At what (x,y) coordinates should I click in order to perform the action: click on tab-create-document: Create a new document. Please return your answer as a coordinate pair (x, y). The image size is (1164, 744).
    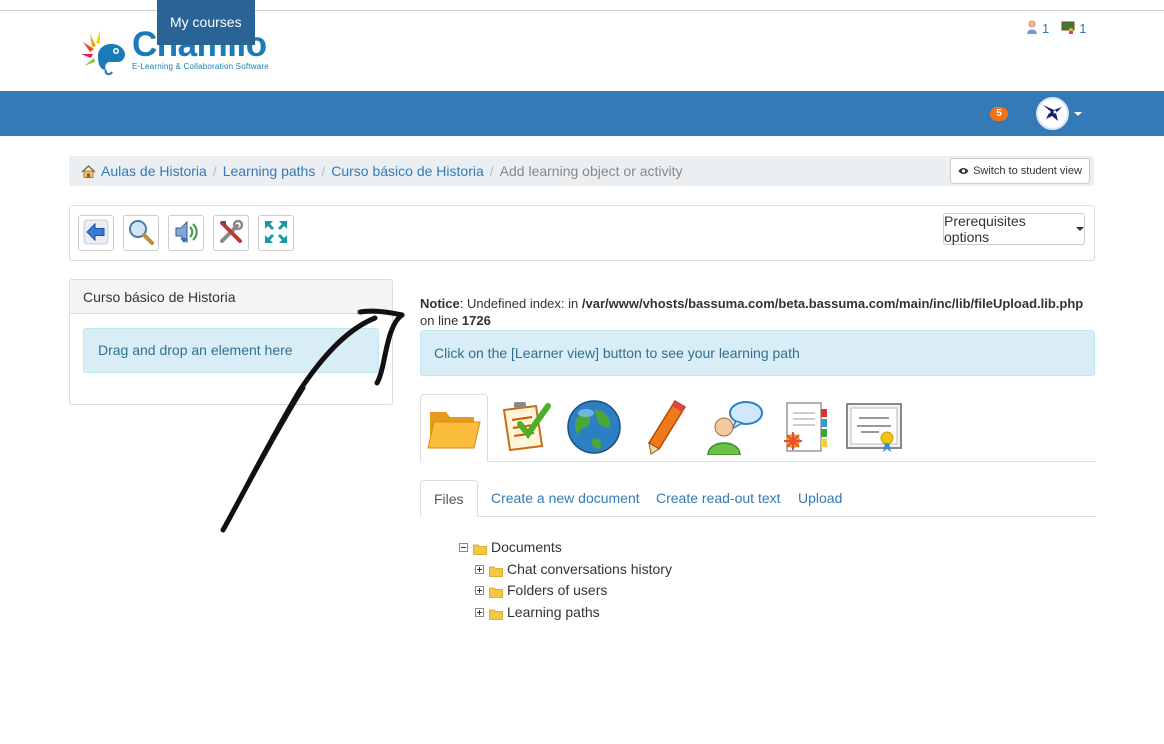
    Looking at the image, I should click on (565, 498).